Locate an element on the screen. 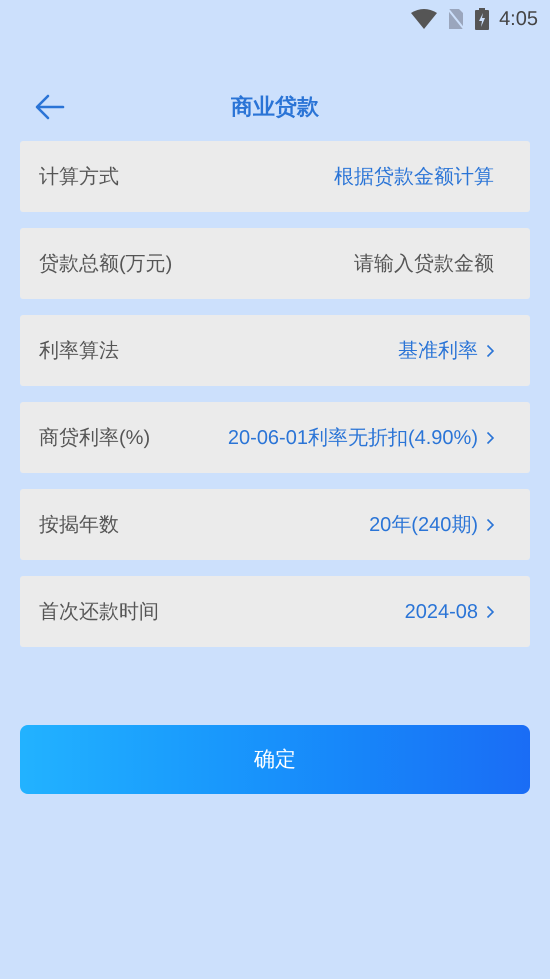 This screenshot has width=550, height=979. form-row: 商贷利率(%) 20-06-01利率无折扣(4.90%) is located at coordinates (275, 437).